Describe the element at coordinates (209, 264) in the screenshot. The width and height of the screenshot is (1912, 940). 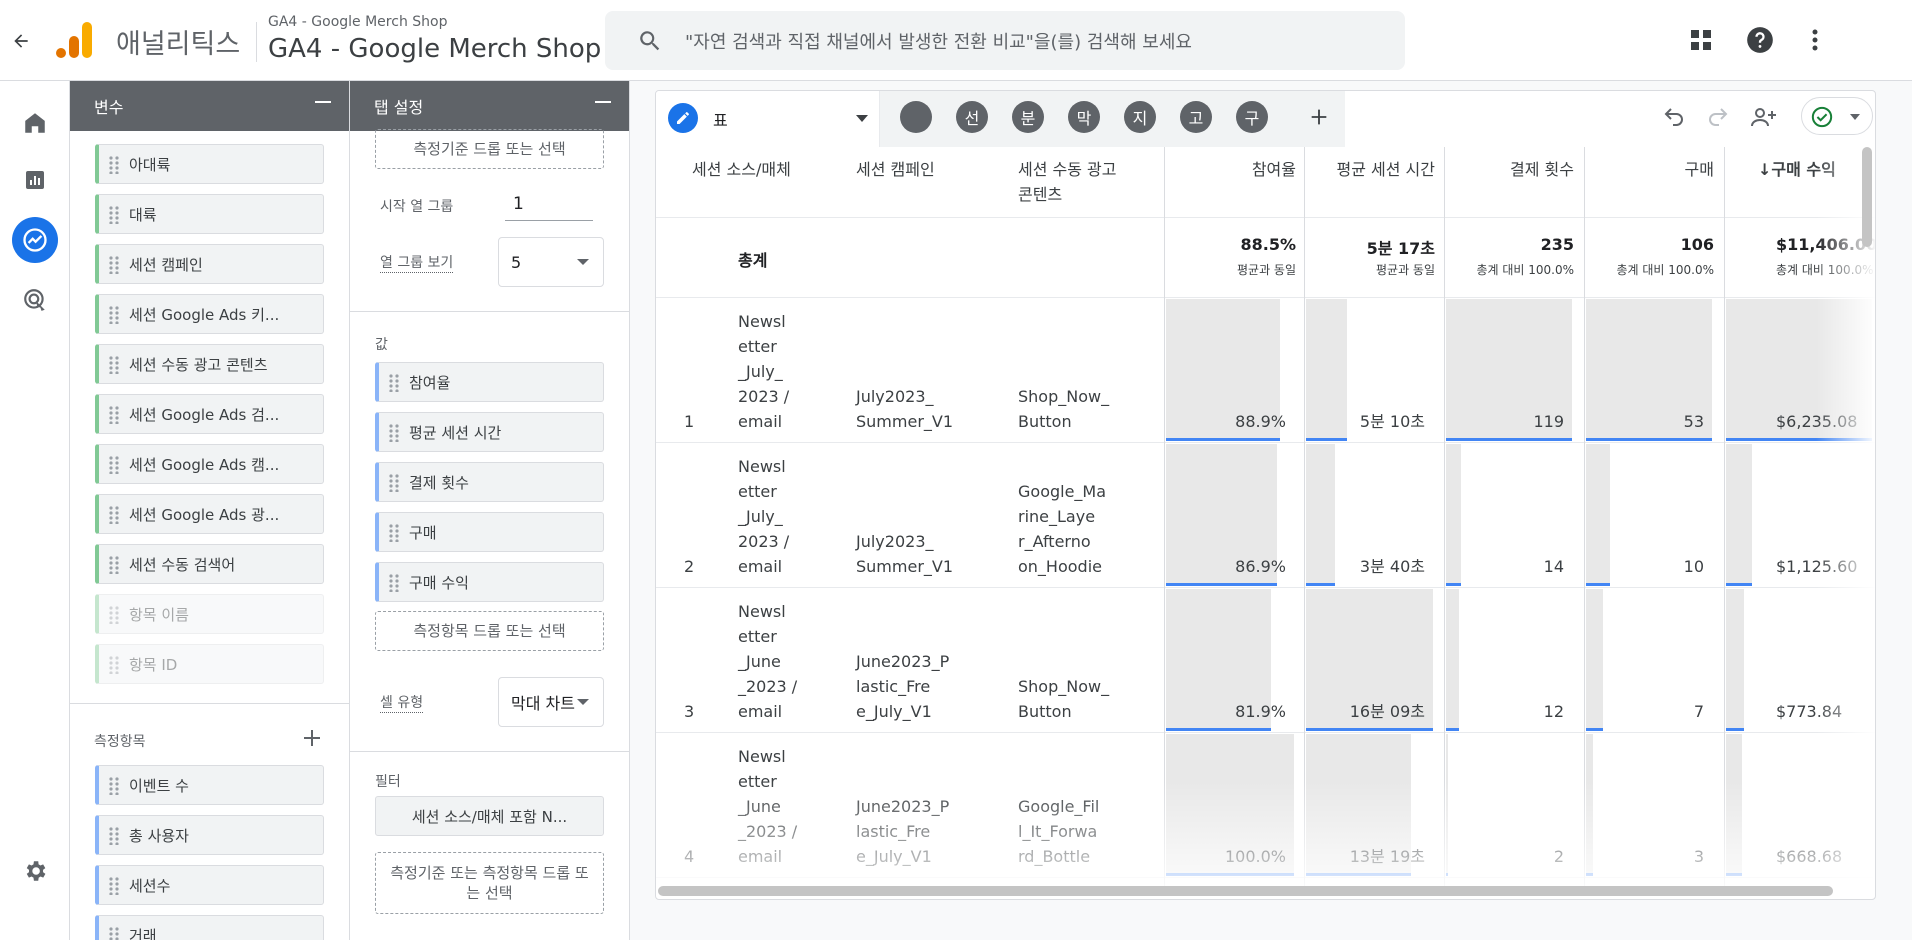
I see `dimension-chip: 세션 캠페인` at that location.